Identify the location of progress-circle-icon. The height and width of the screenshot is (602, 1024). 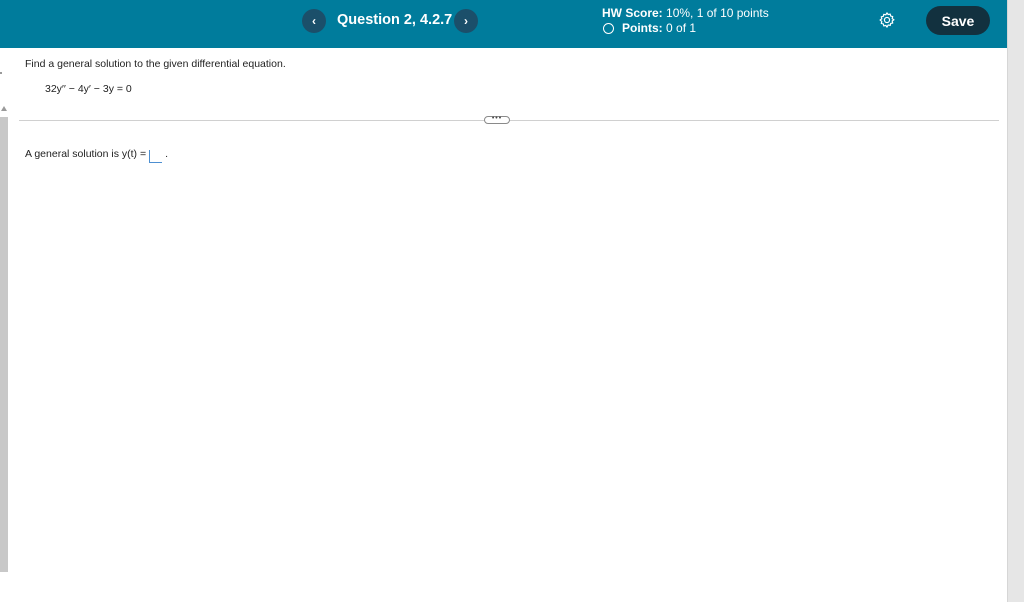
(608, 28).